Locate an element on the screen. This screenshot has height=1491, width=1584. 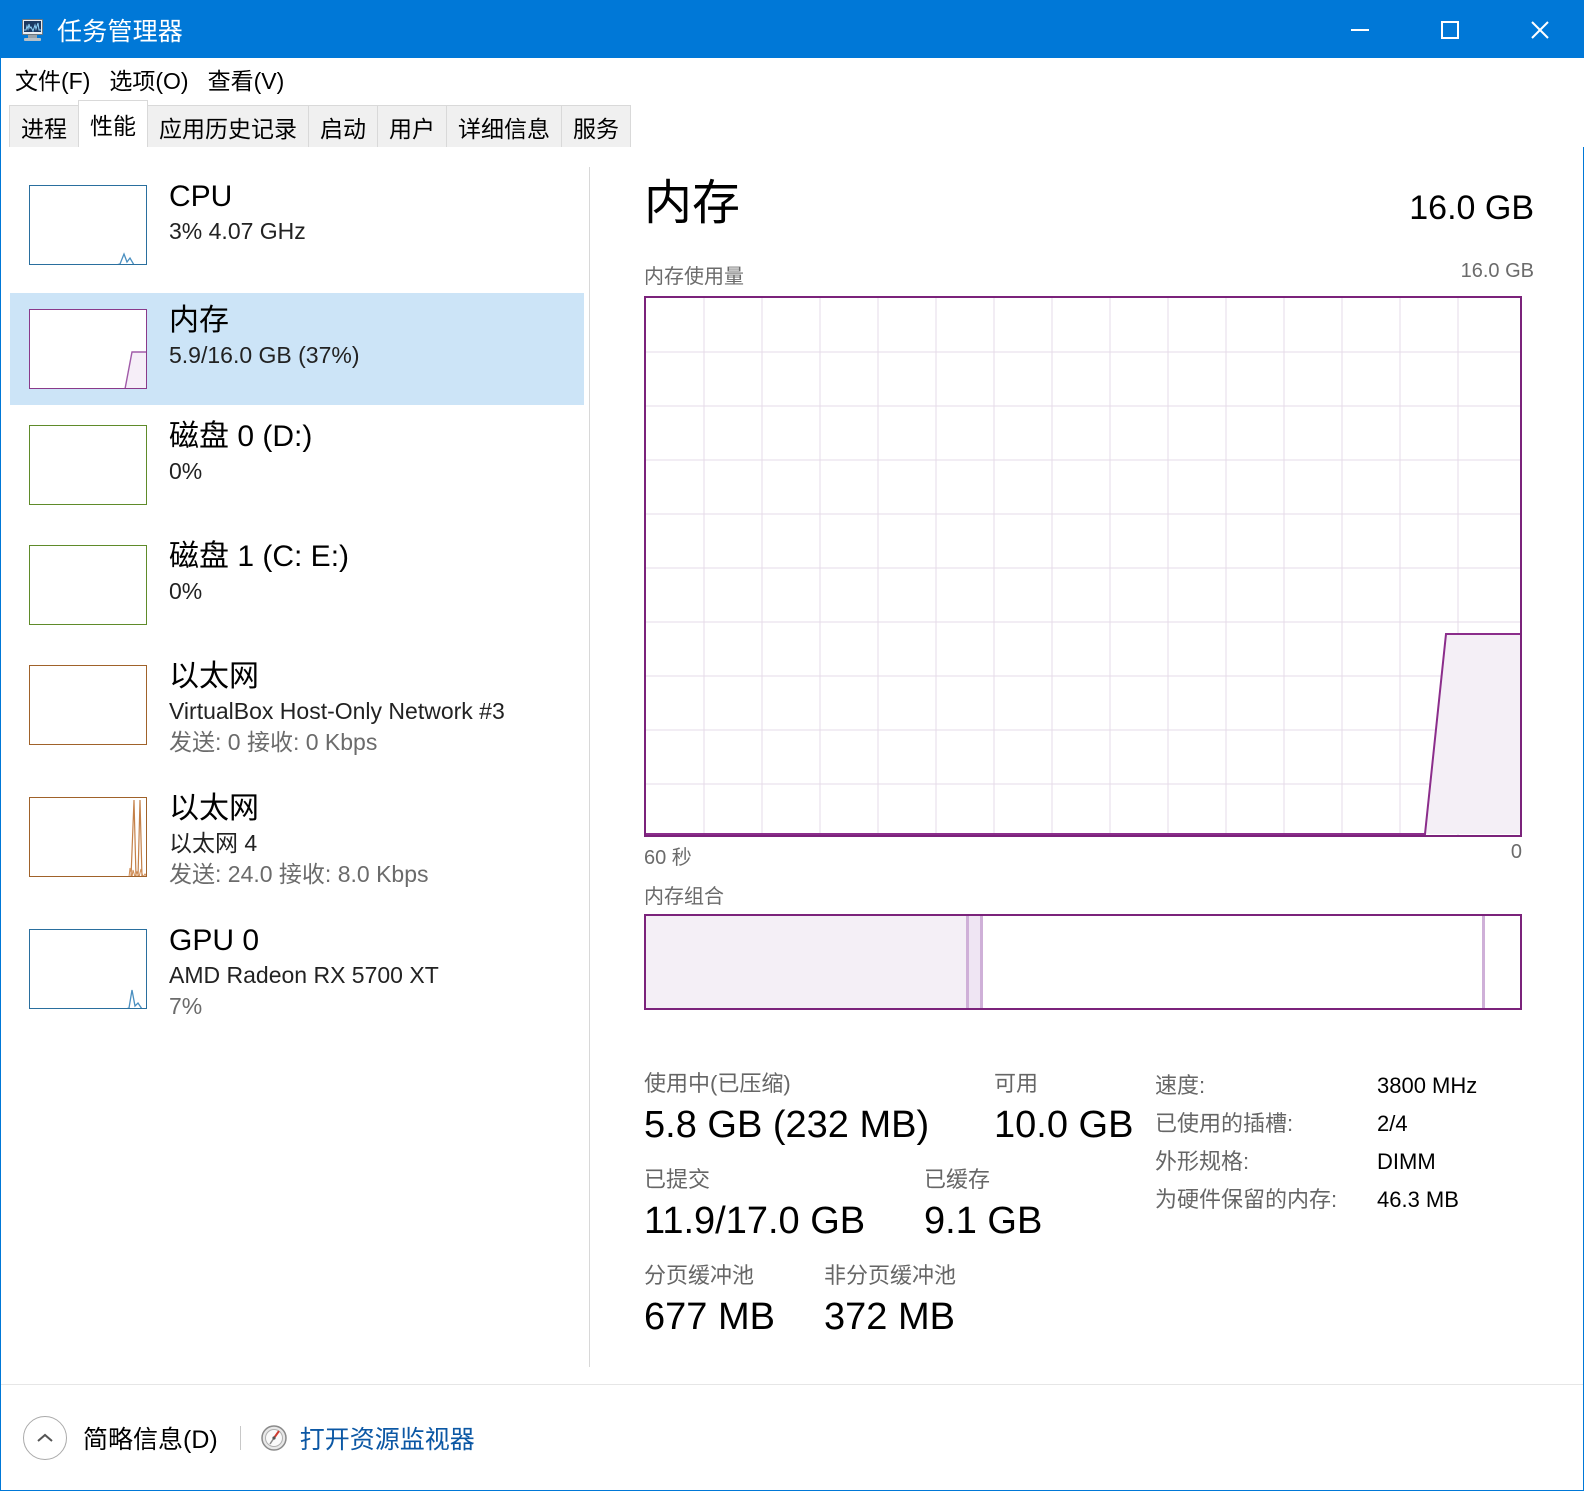
stat-nonpaged-pool-value: 372 MB is located at coordinates (889, 1317).